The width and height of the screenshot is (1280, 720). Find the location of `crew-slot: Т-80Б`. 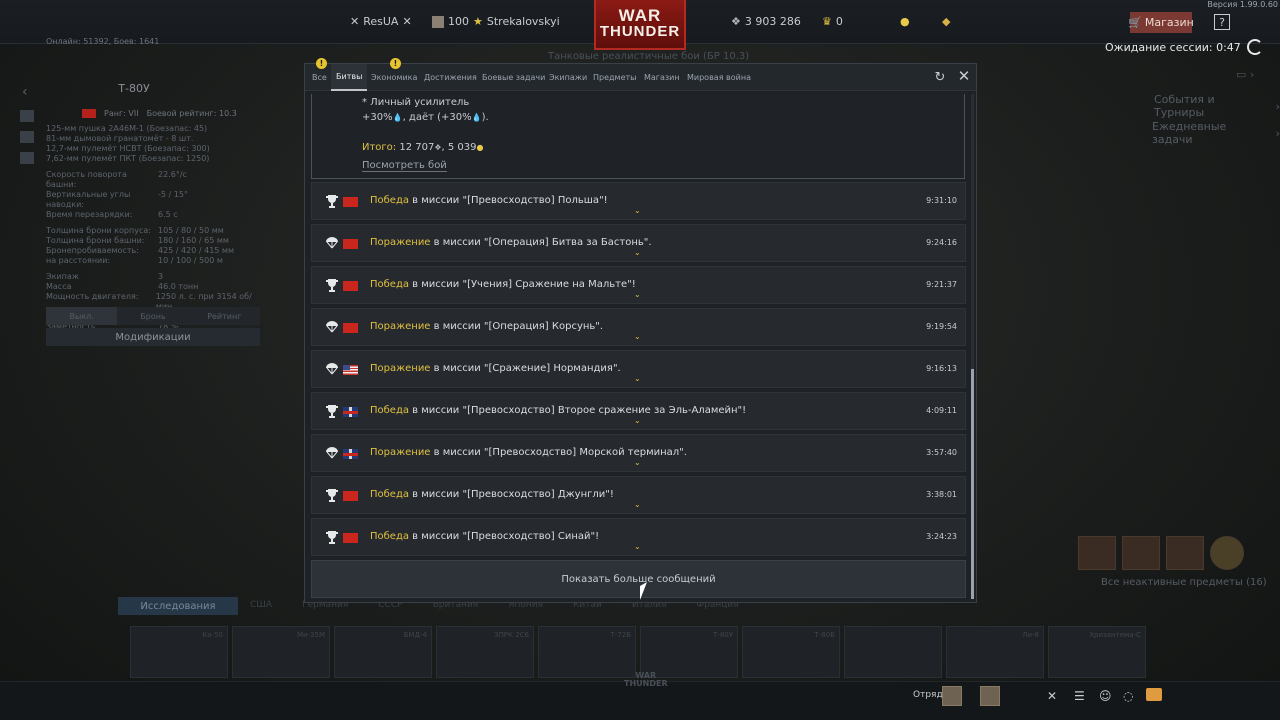

crew-slot: Т-80Б is located at coordinates (791, 652).